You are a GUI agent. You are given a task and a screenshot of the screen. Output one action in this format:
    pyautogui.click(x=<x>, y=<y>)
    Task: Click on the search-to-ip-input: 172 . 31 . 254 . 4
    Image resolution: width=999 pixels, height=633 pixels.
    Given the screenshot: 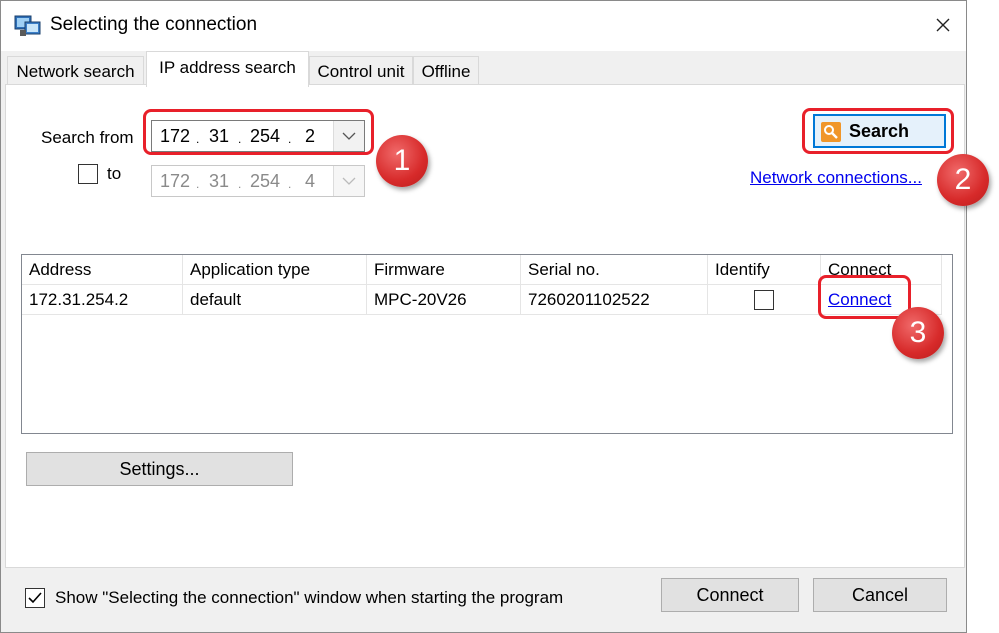 What is the action you would take?
    pyautogui.click(x=258, y=181)
    